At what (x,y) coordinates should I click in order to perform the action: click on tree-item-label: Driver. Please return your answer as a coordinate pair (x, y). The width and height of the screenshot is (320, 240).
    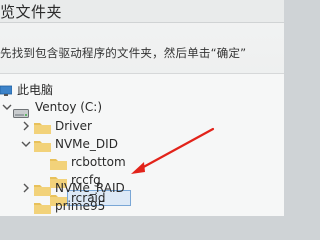
    Looking at the image, I should click on (73, 126).